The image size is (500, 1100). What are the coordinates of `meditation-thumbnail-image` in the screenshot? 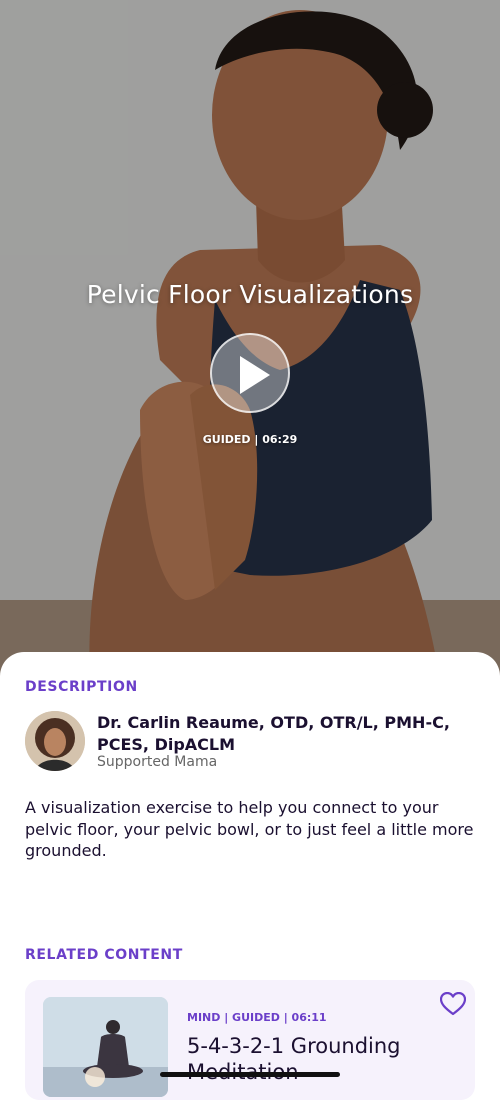 It's located at (105, 1047).